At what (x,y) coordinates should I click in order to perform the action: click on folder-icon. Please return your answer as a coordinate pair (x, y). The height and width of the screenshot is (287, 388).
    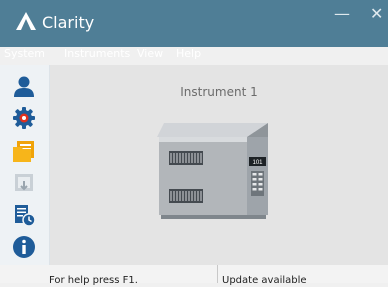
    Looking at the image, I should click on (23, 151).